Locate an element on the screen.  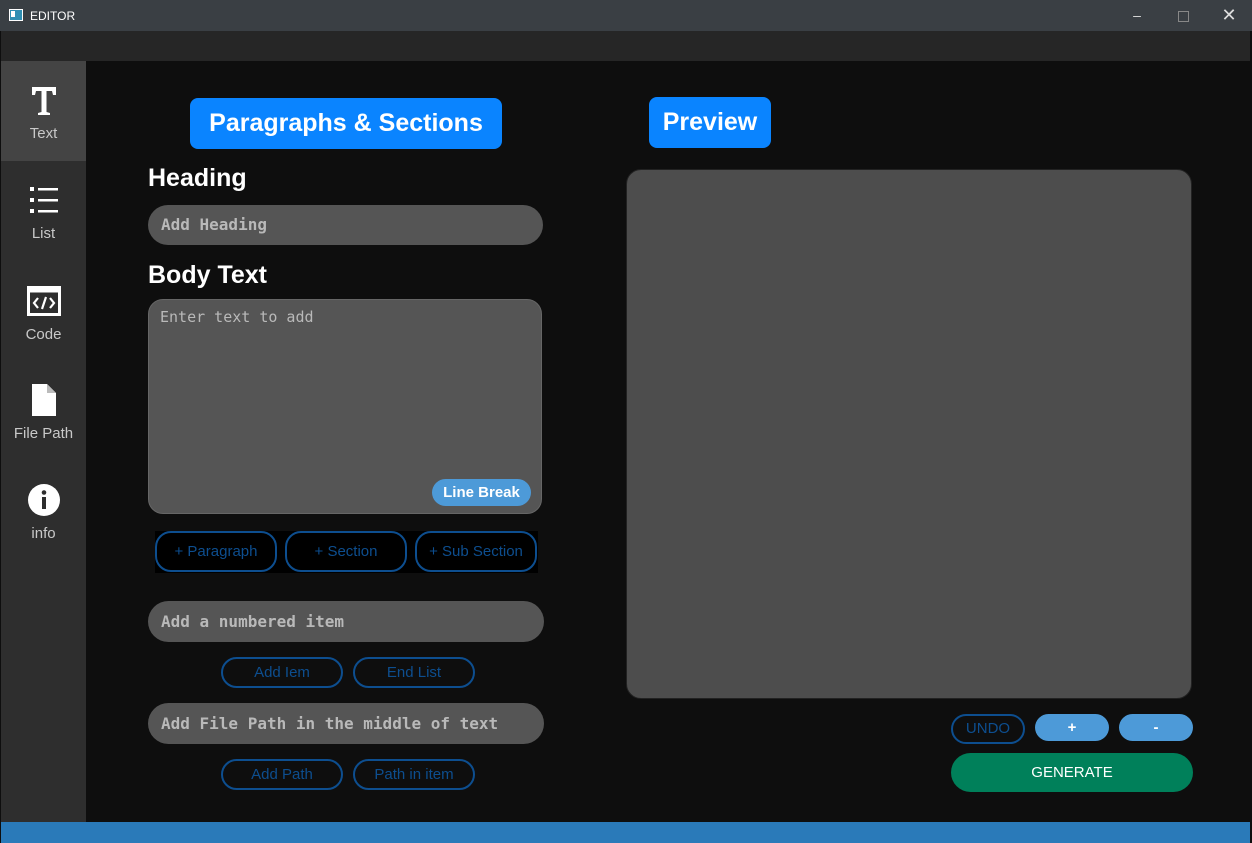
list-icon is located at coordinates (44, 200).